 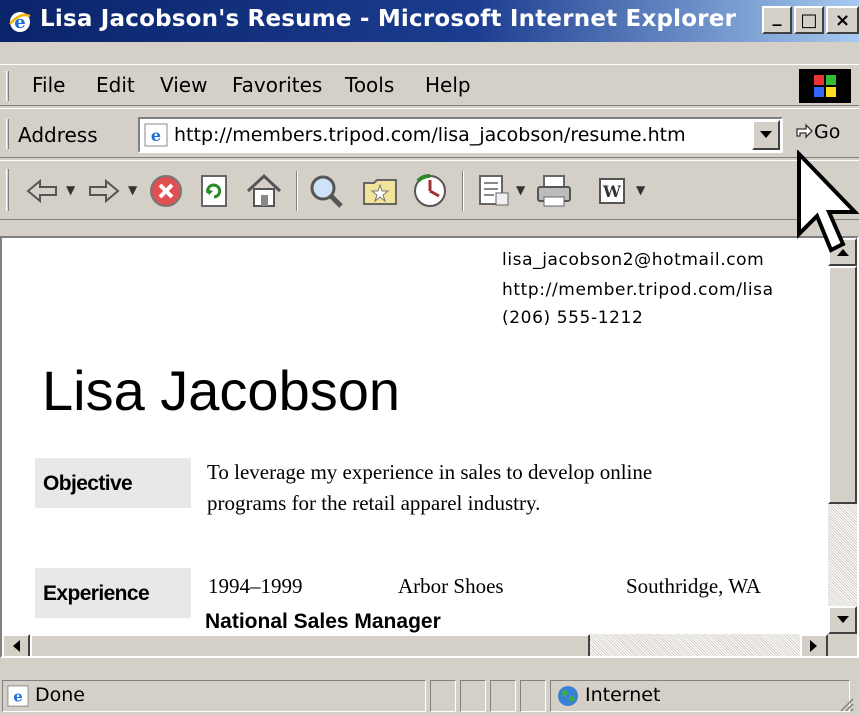 I want to click on experience-company: Arbor Shoes, so click(x=451, y=586).